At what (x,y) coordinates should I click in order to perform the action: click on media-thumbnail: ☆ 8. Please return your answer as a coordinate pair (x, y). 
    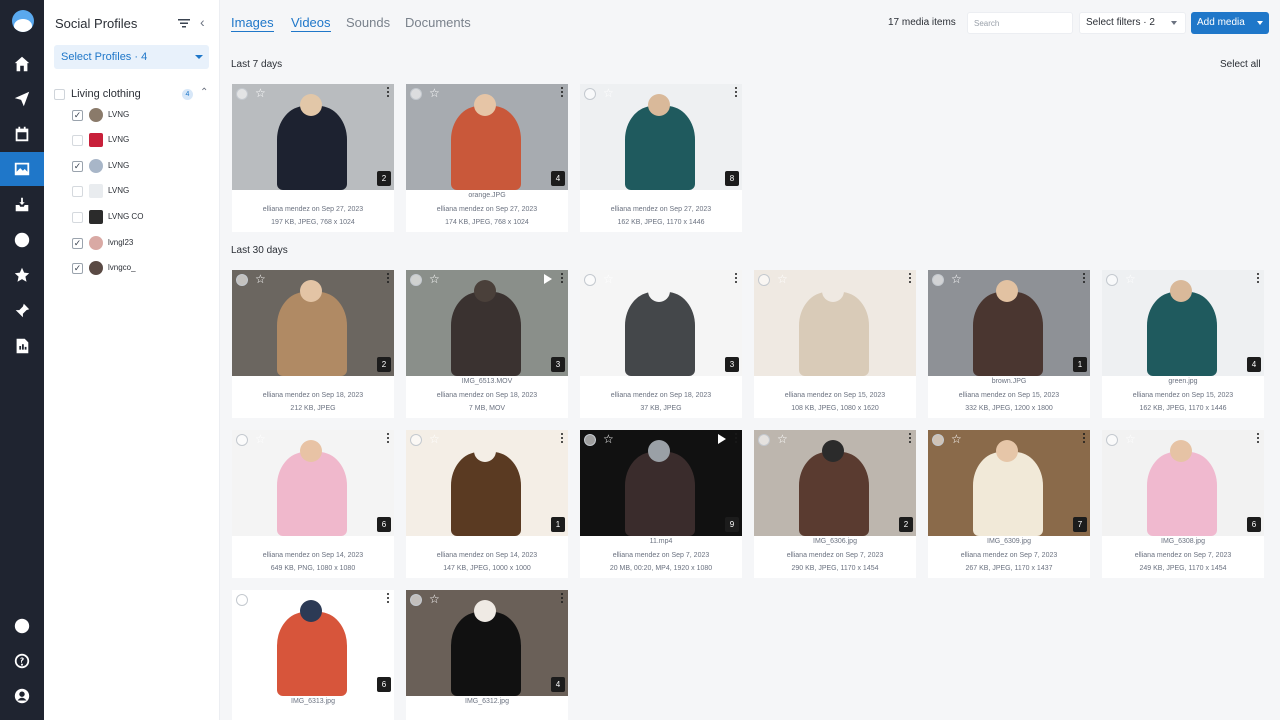
    Looking at the image, I should click on (661, 137).